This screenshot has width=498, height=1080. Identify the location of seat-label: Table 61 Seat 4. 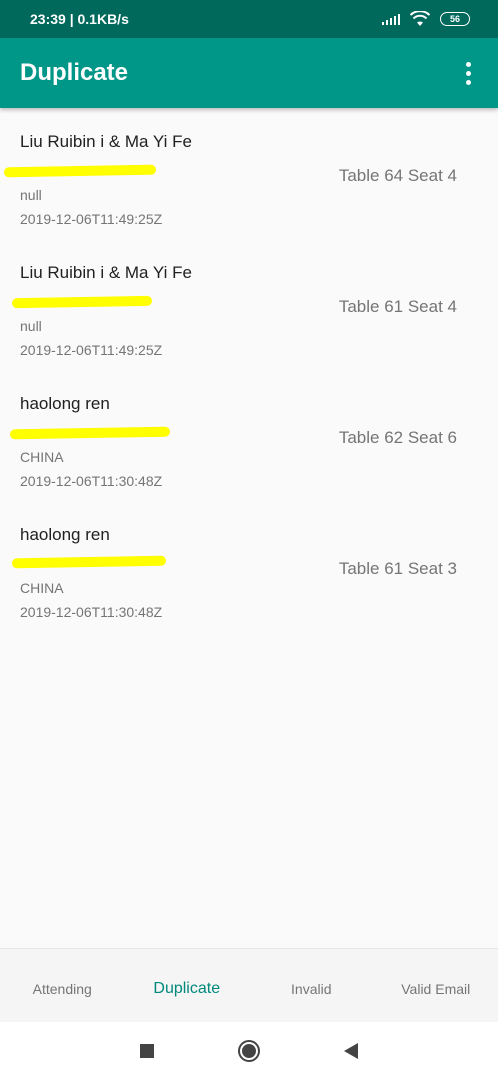
(397, 306).